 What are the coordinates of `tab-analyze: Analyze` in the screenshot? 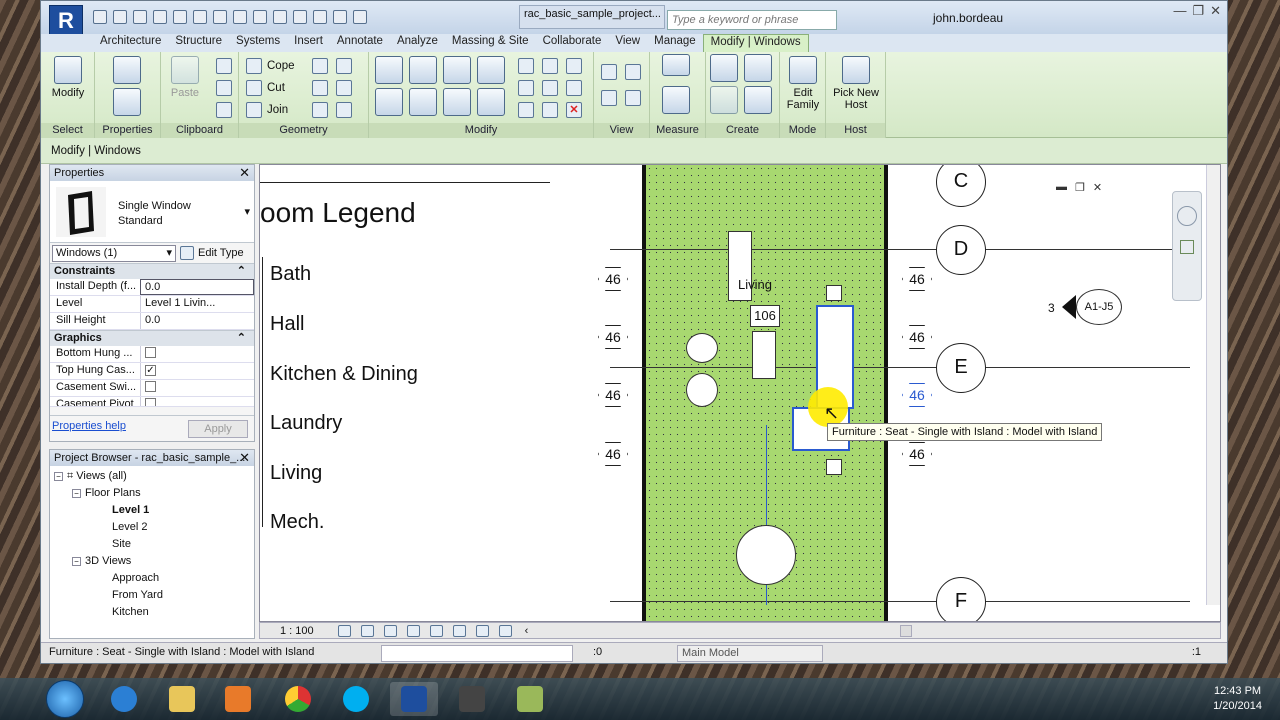 It's located at (417, 43).